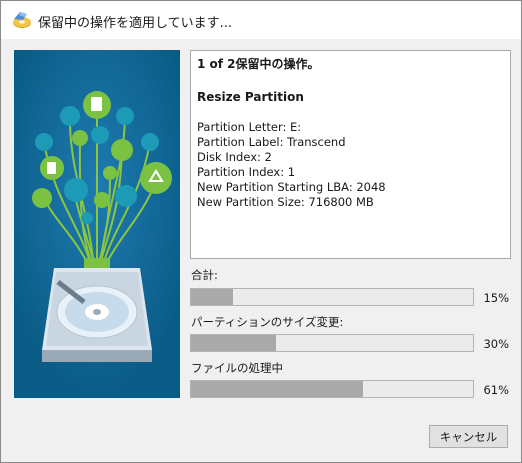  Describe the element at coordinates (496, 298) in the screenshot. I see `total-progress-percent: 15%` at that location.